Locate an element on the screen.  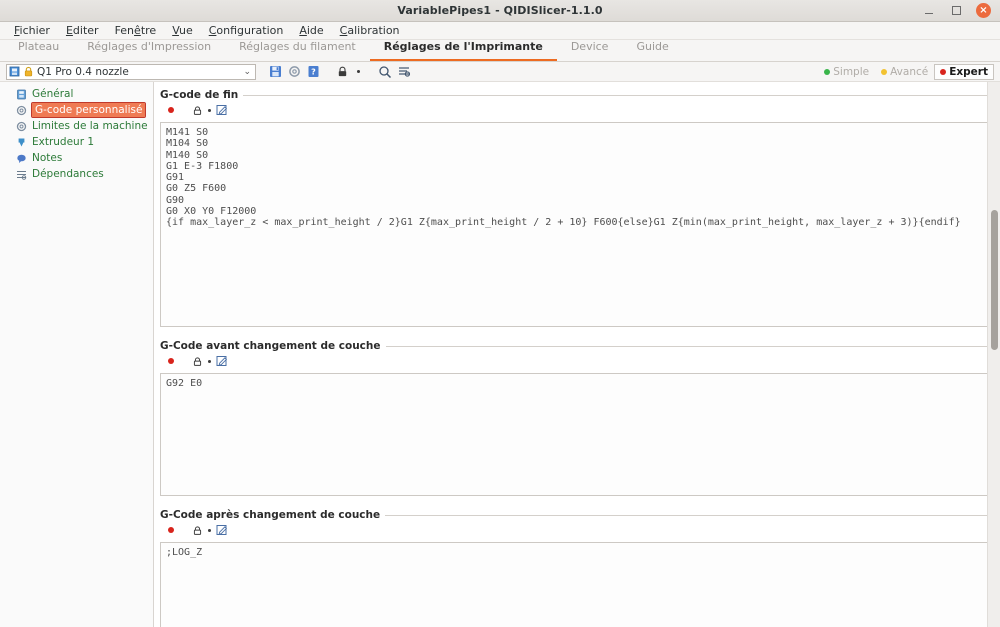
printer-icon is located at coordinates (21, 94).